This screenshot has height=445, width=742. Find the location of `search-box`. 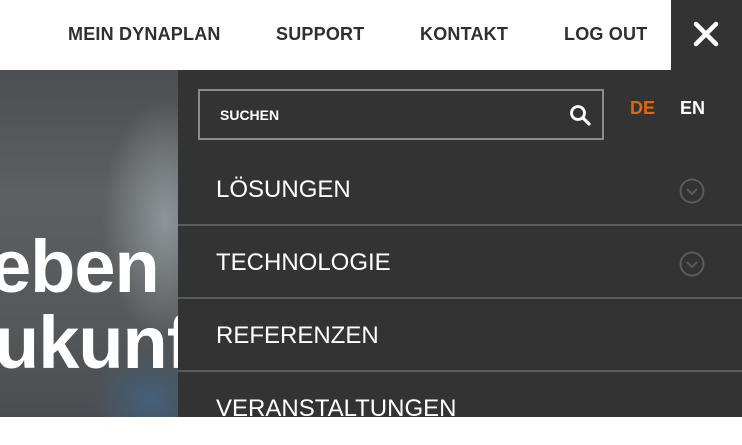

search-box is located at coordinates (401, 114).